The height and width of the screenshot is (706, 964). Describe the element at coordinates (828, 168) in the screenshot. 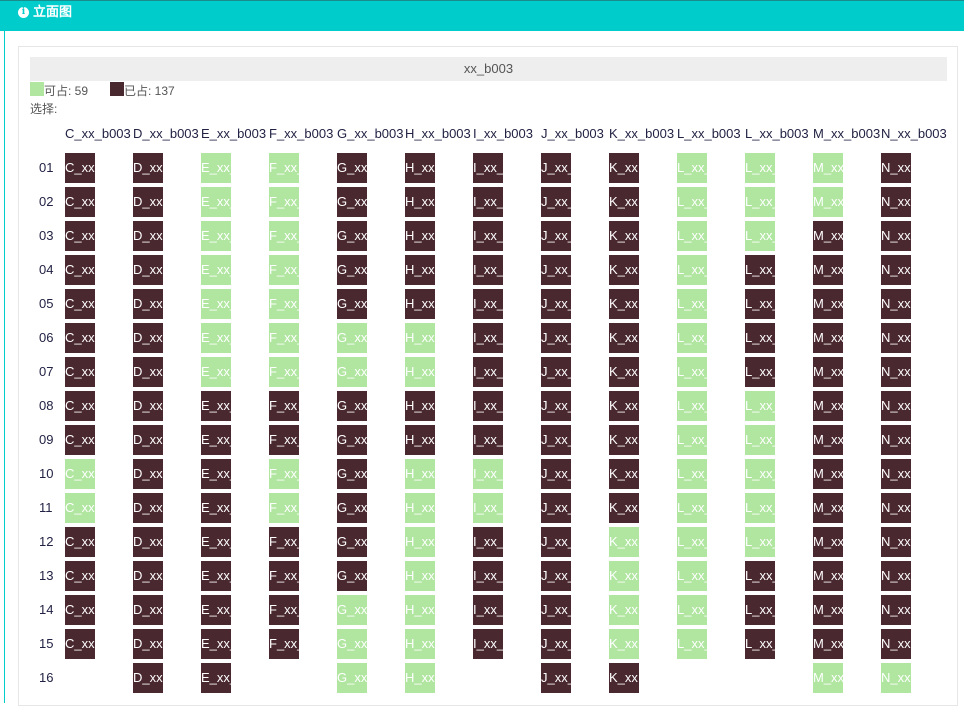

I see `slot-available: M_xx` at that location.